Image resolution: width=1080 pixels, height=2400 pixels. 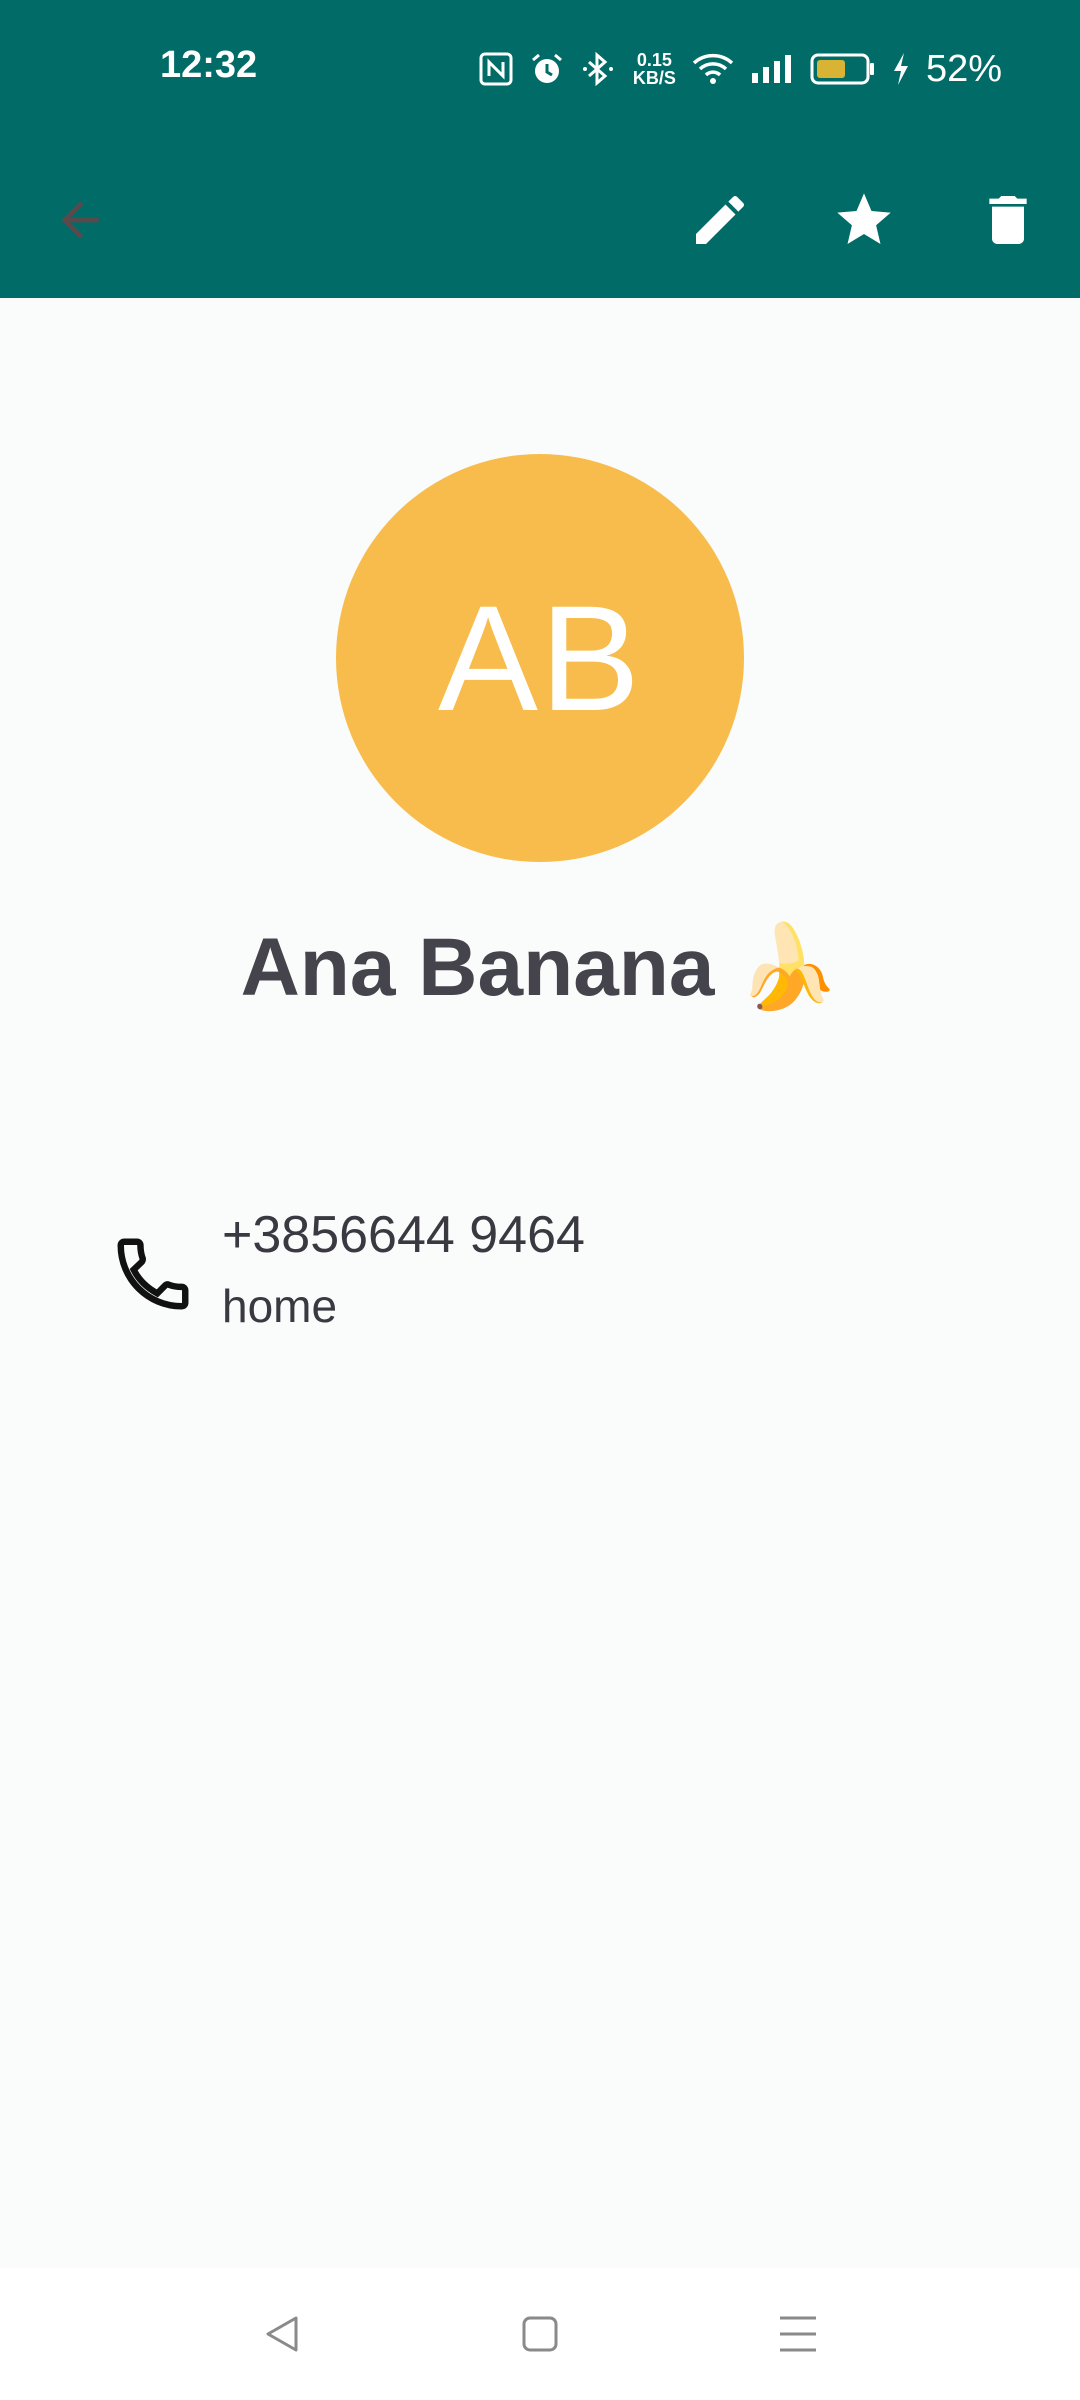 I want to click on status-bar: 12:32 0.15 KB/S 52%, so click(x=540, y=70).